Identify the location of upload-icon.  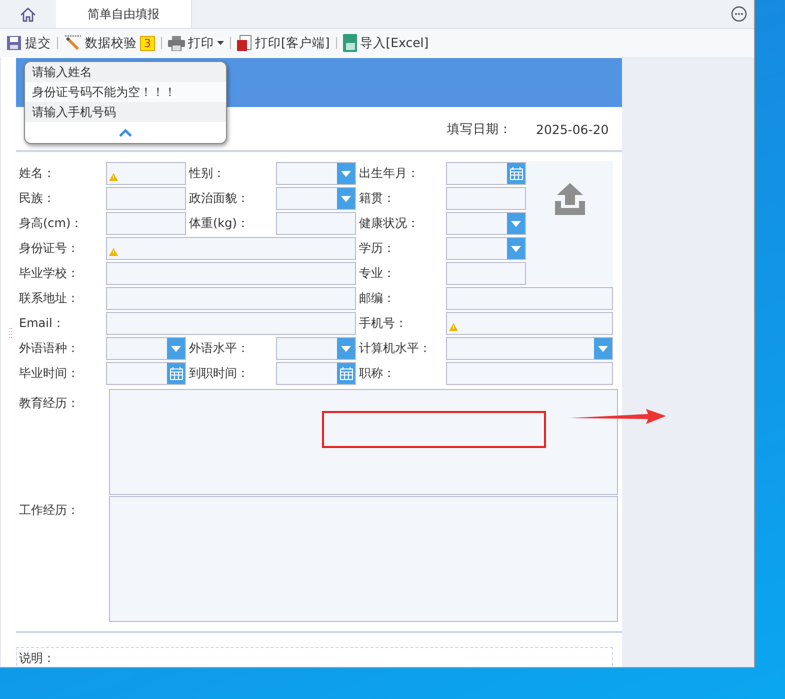
(569, 198).